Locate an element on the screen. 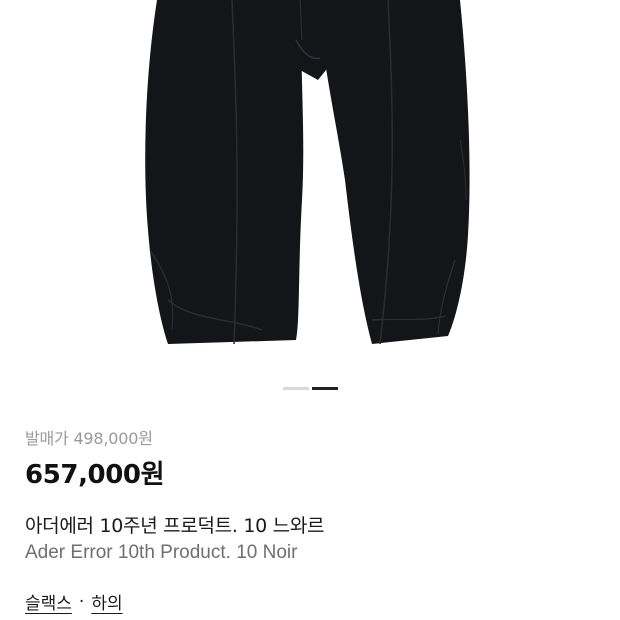 The width and height of the screenshot is (620, 620). product-name-korean: 아더에러 10주년 프로덕트. 10 느와르 is located at coordinates (175, 526).